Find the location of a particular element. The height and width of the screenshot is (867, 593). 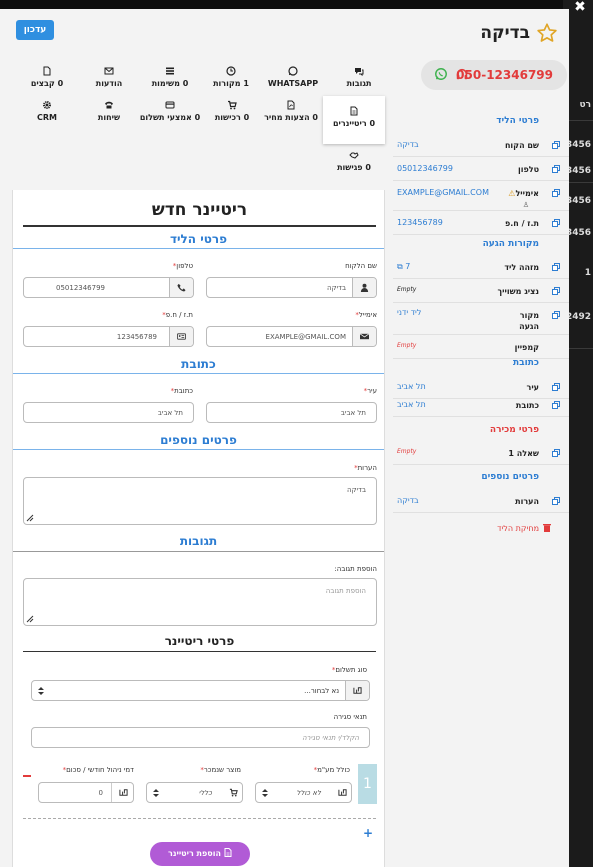

phone-pill: 050-12346799 is located at coordinates (494, 75).